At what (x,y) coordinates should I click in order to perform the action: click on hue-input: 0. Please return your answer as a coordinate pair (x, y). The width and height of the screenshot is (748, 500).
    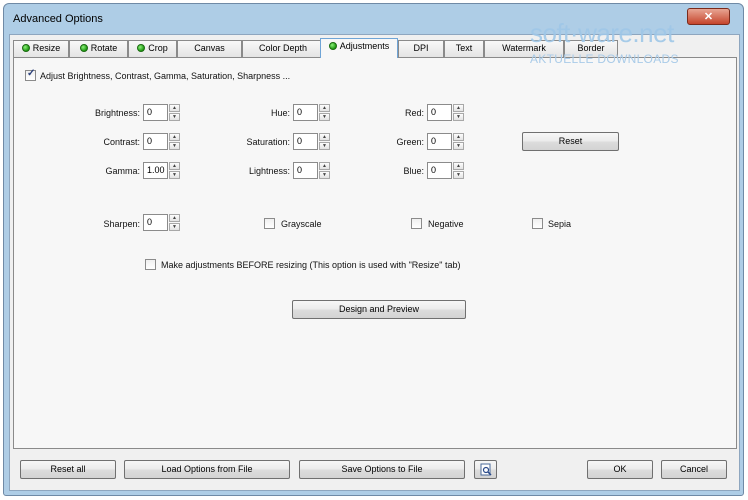
    Looking at the image, I should click on (305, 112).